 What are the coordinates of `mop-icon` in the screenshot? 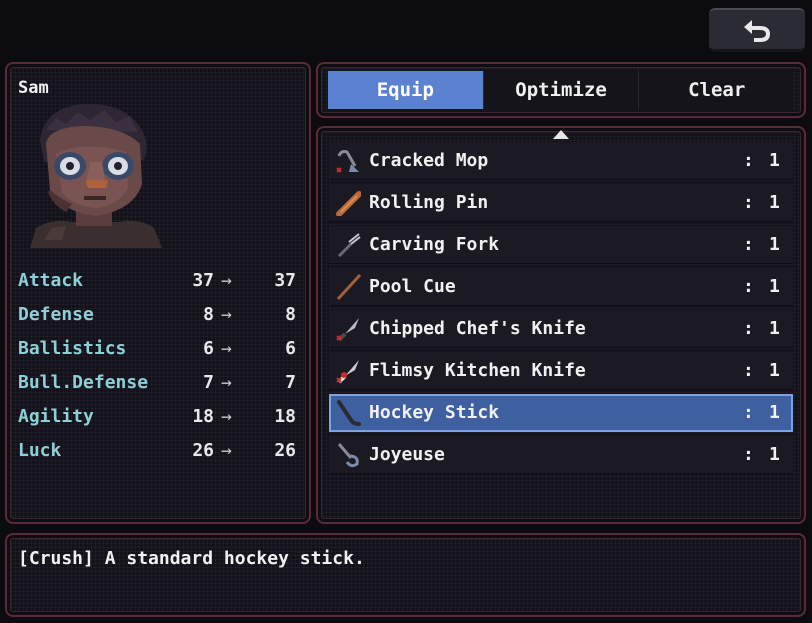 It's located at (347, 161).